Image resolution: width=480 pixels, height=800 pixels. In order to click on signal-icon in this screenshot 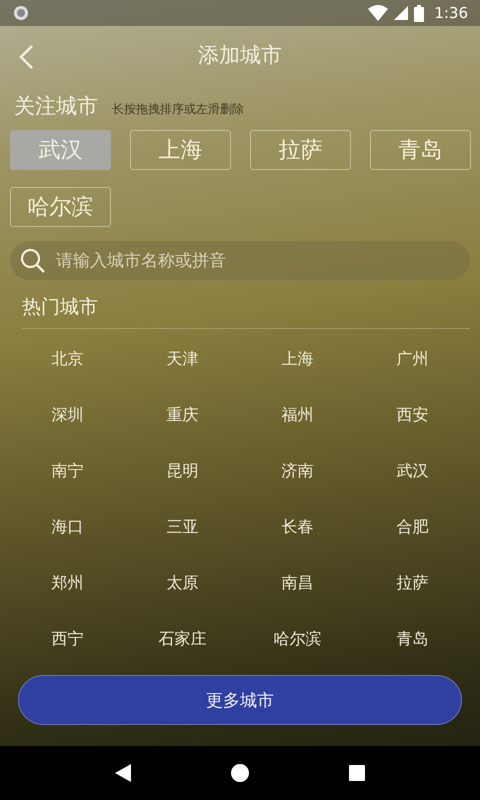, I will do `click(401, 13)`.